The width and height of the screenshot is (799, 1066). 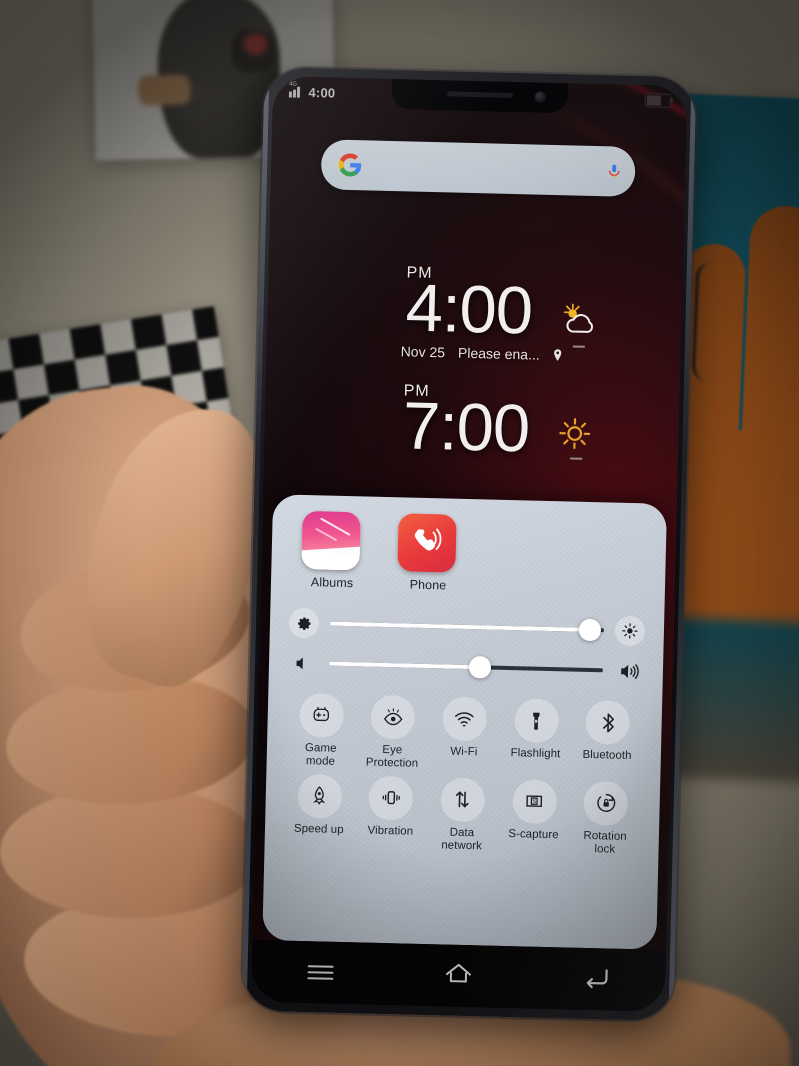 I want to click on toggle-label-line1: Vibration, so click(x=390, y=831).